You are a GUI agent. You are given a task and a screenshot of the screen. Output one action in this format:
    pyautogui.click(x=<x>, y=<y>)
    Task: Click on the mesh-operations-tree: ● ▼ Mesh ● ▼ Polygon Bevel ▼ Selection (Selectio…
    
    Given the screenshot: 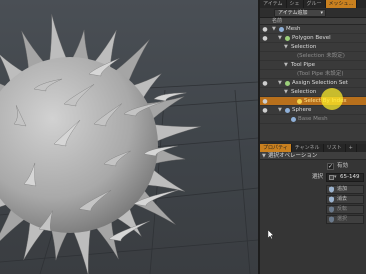 What is the action you would take?
    pyautogui.click(x=313, y=83)
    